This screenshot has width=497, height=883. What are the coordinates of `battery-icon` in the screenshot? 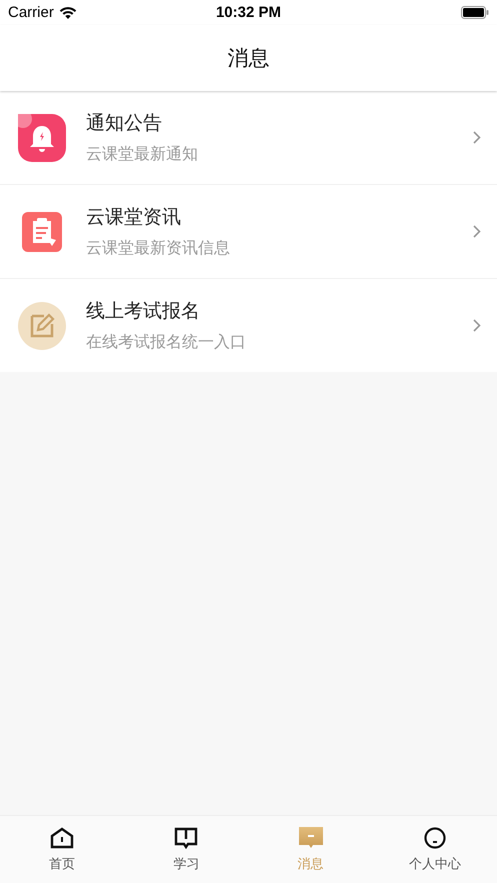 It's located at (475, 12).